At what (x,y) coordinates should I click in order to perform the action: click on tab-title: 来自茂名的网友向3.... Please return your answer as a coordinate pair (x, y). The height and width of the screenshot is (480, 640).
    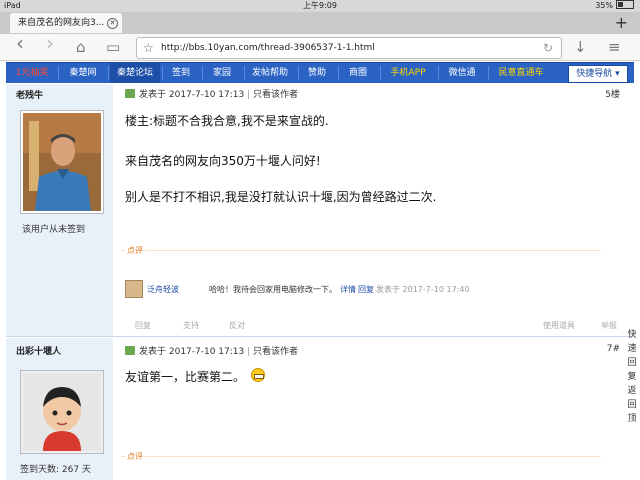
    Looking at the image, I should click on (61, 23).